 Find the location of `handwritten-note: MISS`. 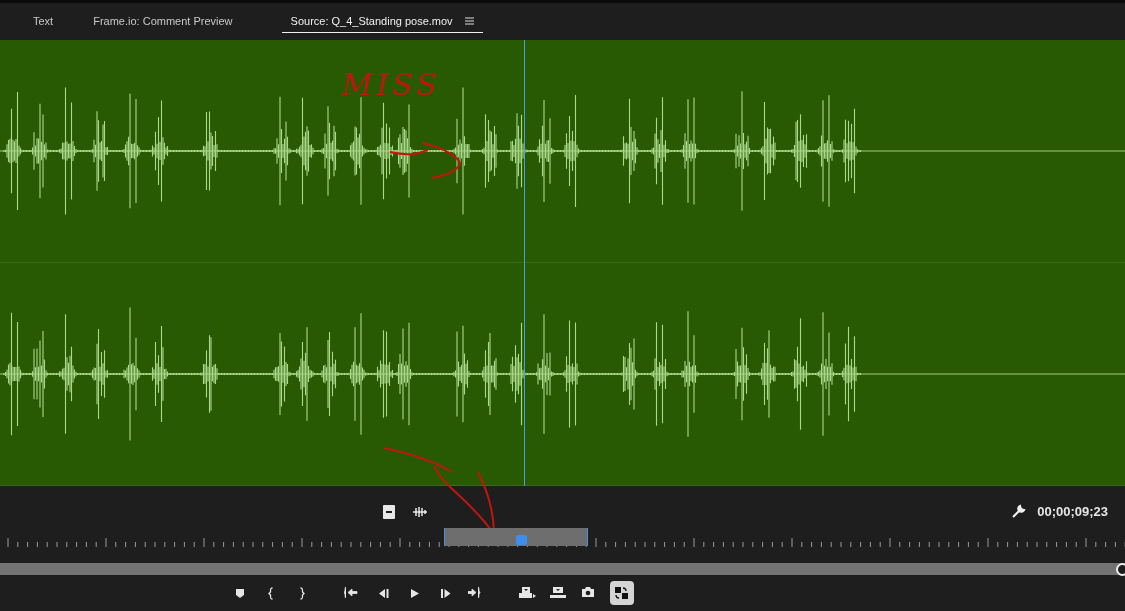

handwritten-note: MISS is located at coordinates (392, 85).